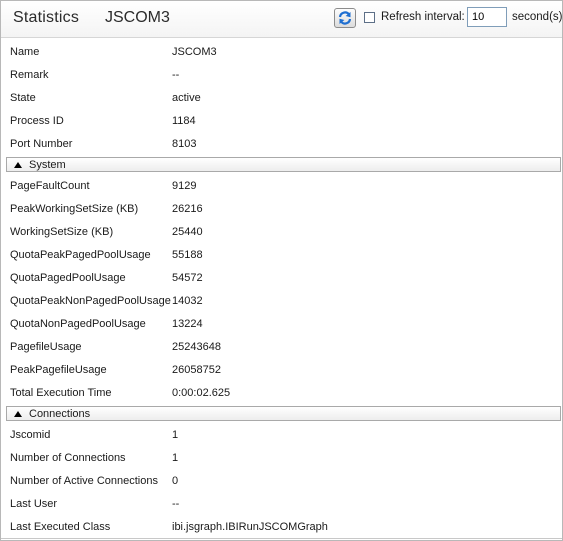 This screenshot has height=541, width=563. Describe the element at coordinates (281, 232) in the screenshot. I see `property-row: WorkingSetSize (KB) 25440` at that location.